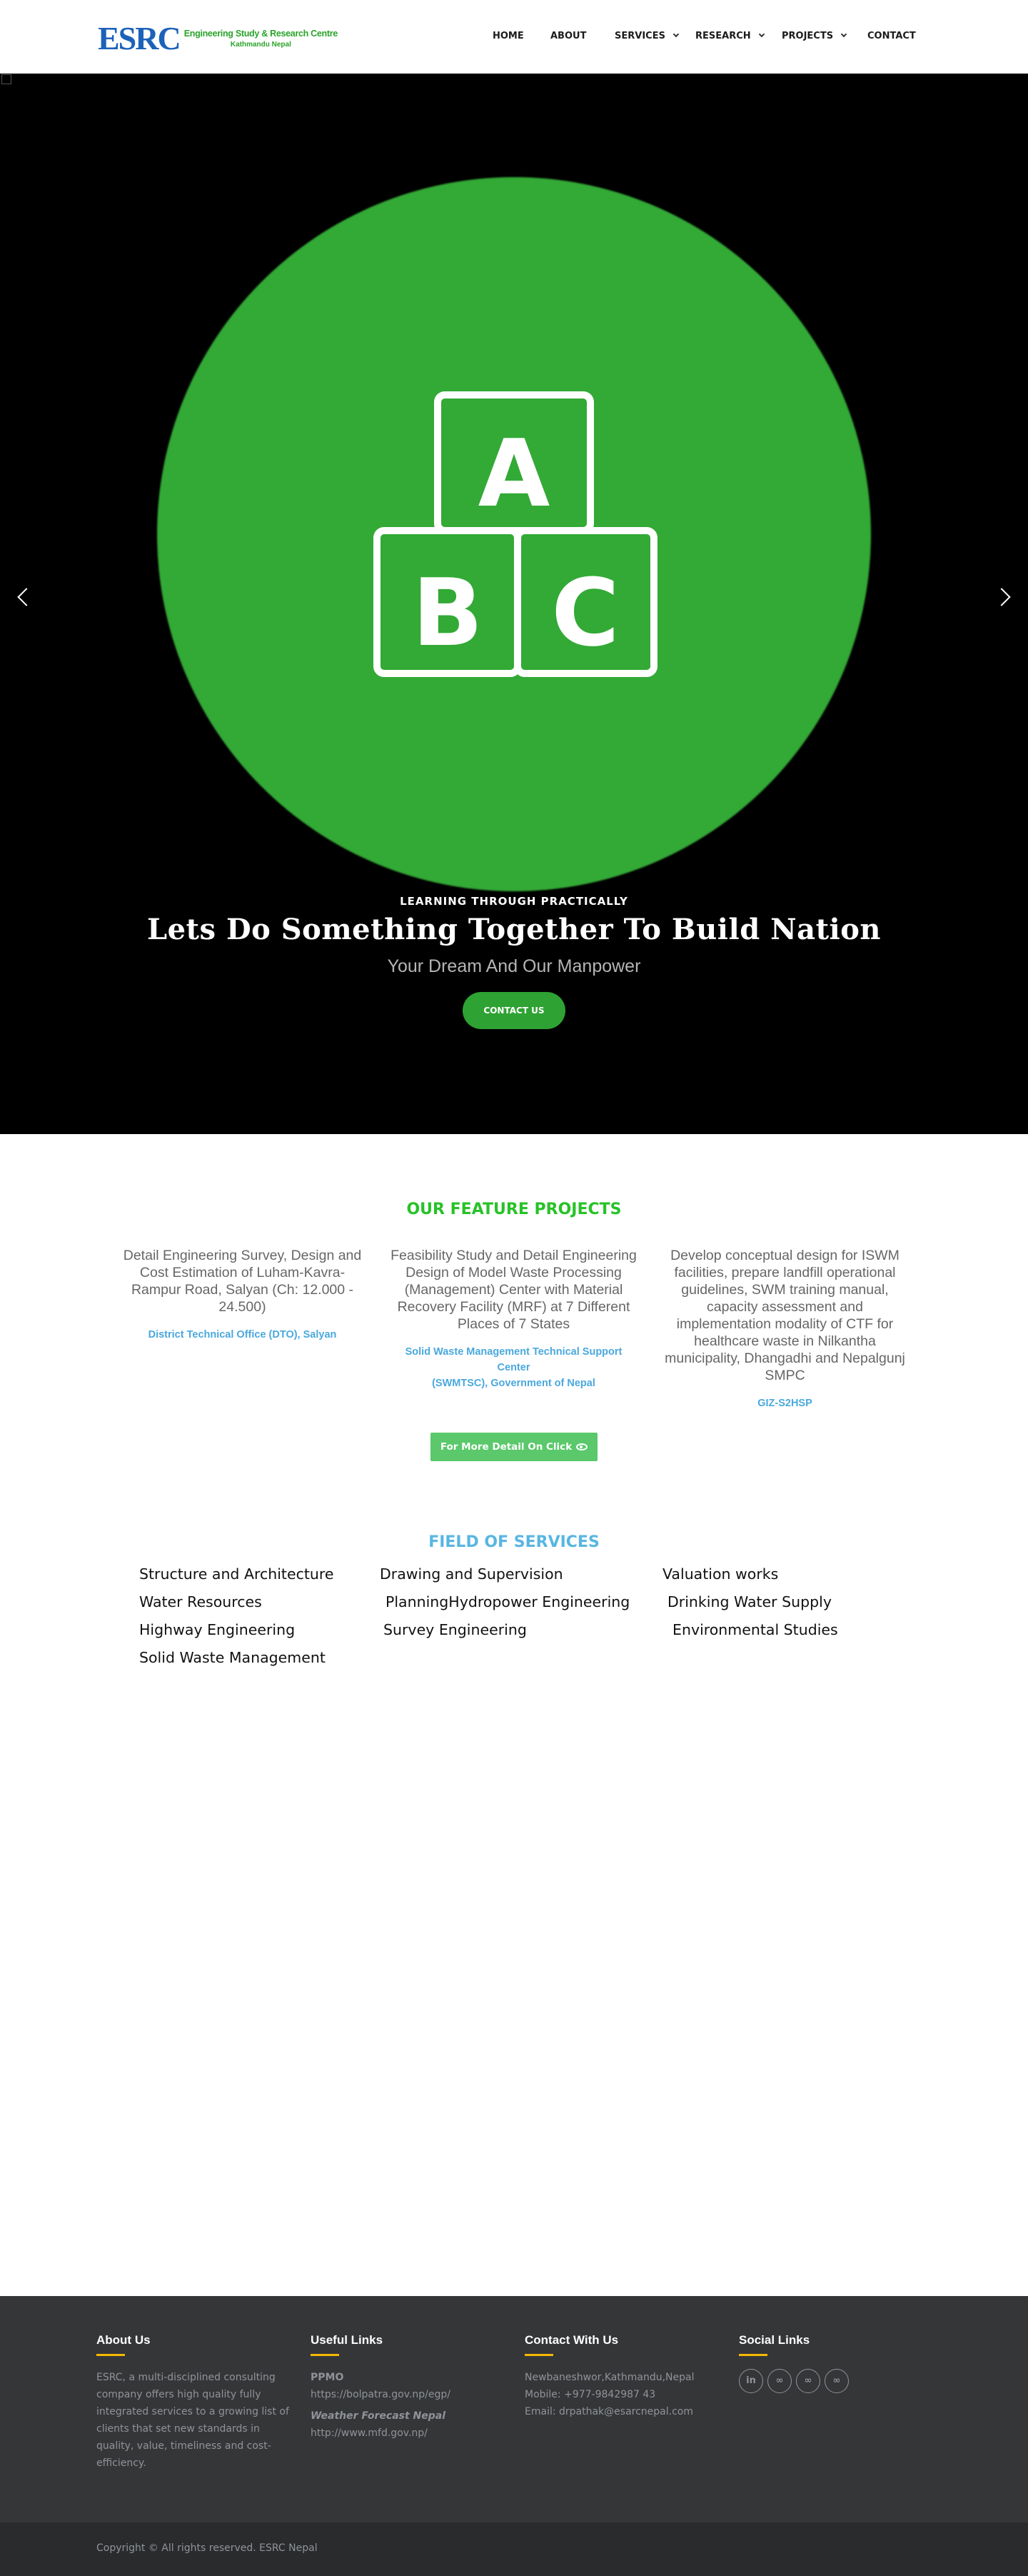 Image resolution: width=1028 pixels, height=2576 pixels. What do you see at coordinates (808, 36) in the screenshot?
I see `nav-projects-label: PROJECTS` at bounding box center [808, 36].